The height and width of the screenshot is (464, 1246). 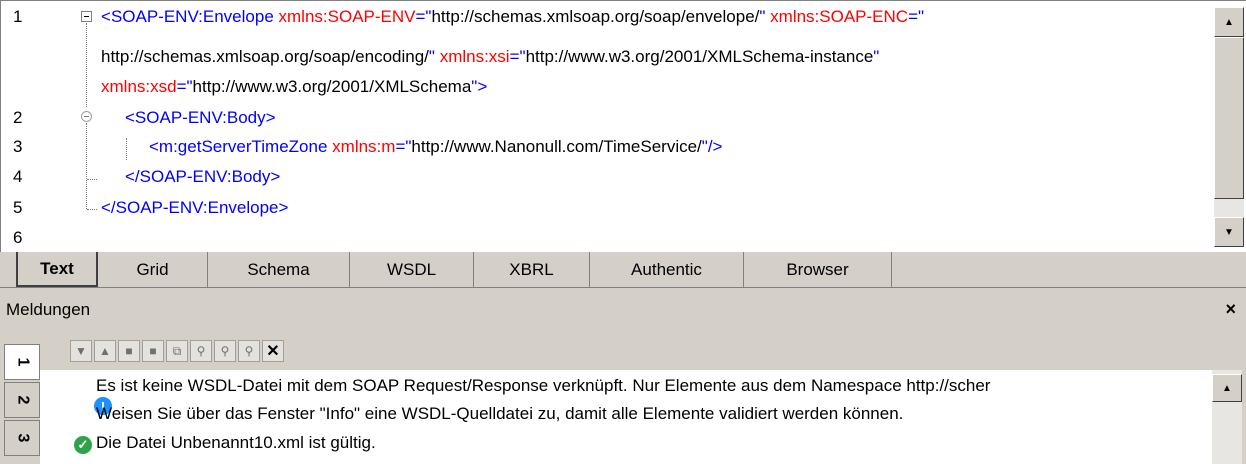 What do you see at coordinates (532, 269) in the screenshot?
I see `tab-xbrl: XBRL` at bounding box center [532, 269].